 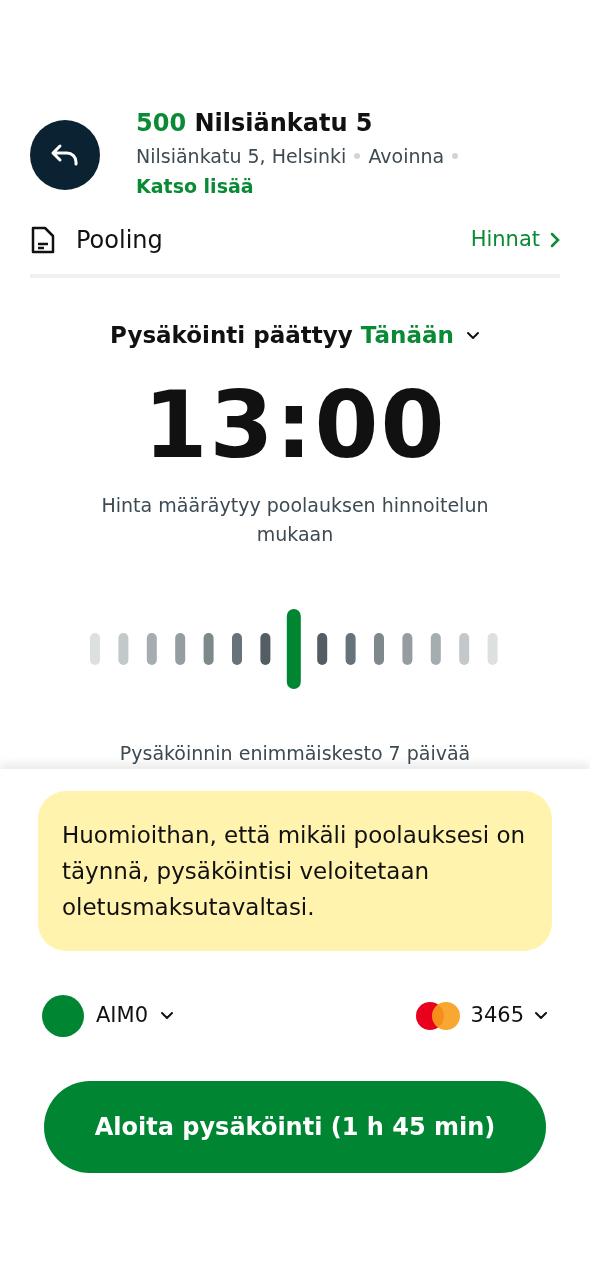 I want to click on card-logo-icon, so click(x=437, y=1015).